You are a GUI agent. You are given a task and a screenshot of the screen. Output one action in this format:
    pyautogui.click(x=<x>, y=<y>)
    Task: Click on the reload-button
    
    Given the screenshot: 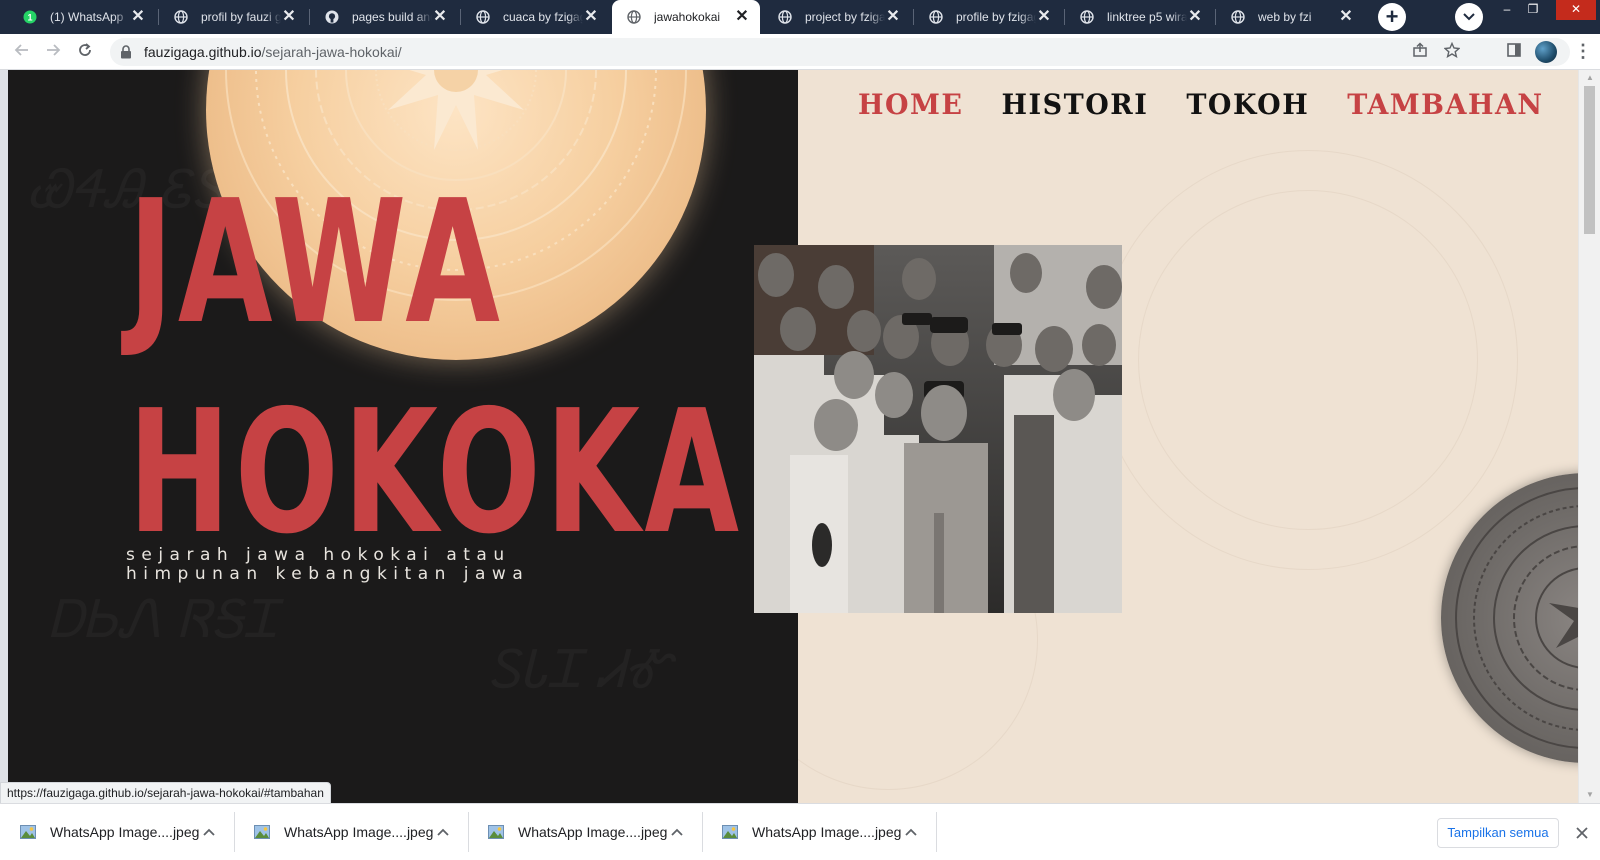 What is the action you would take?
    pyautogui.click(x=85, y=52)
    